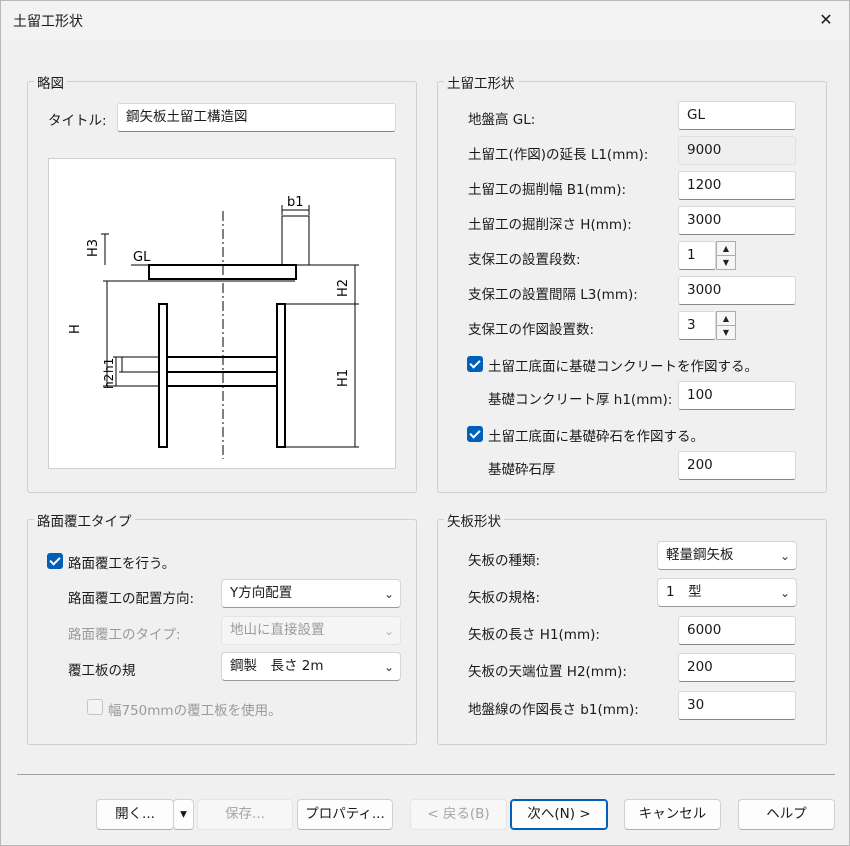 The image size is (850, 846). I want to click on back-button: < 戻る(B), so click(458, 814).